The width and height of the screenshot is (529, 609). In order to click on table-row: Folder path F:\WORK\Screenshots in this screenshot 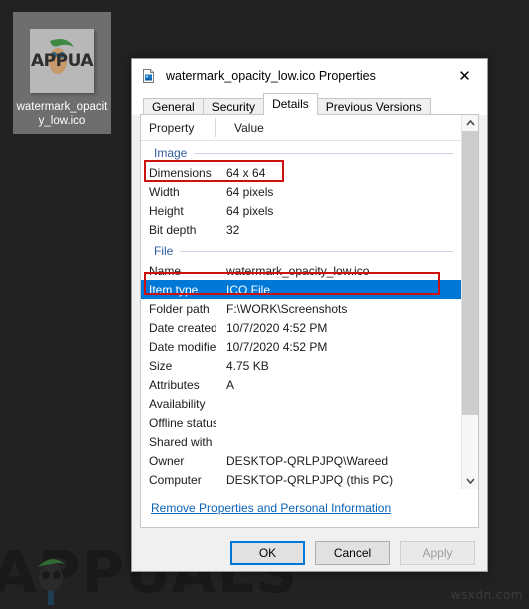, I will do `click(301, 308)`.